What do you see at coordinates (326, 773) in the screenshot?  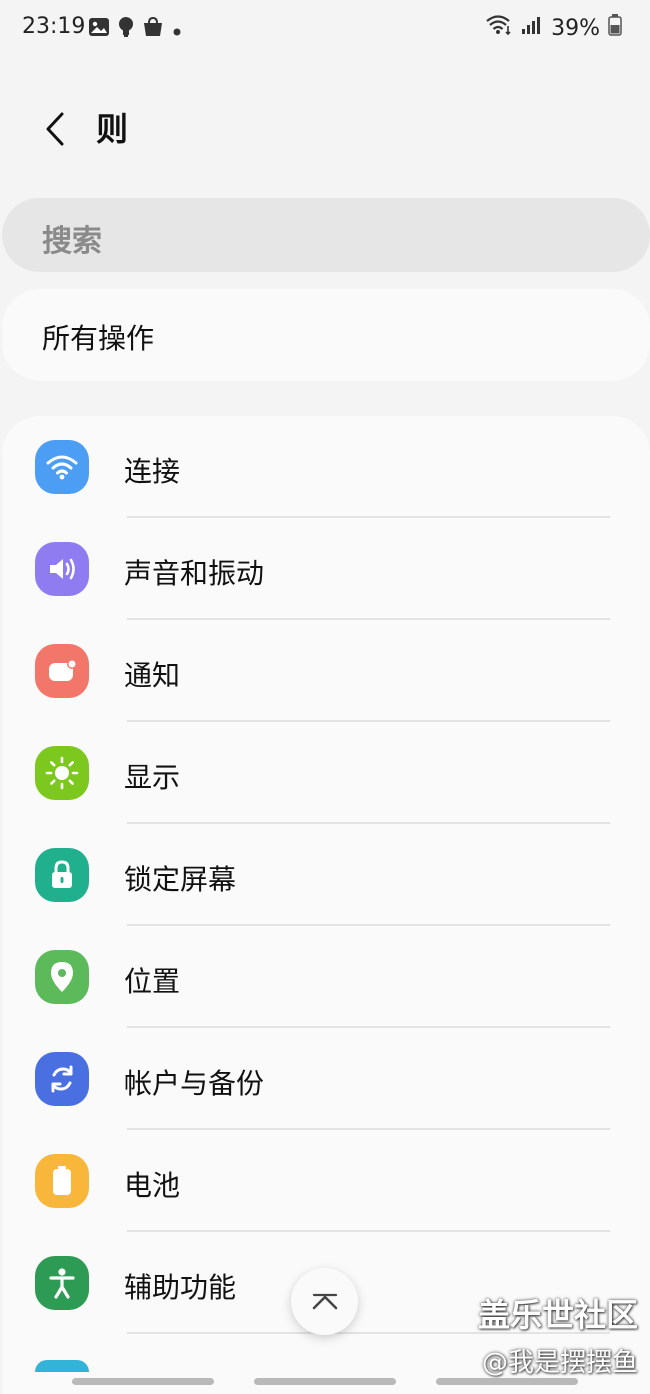 I see `settings-item-display: 显示` at bounding box center [326, 773].